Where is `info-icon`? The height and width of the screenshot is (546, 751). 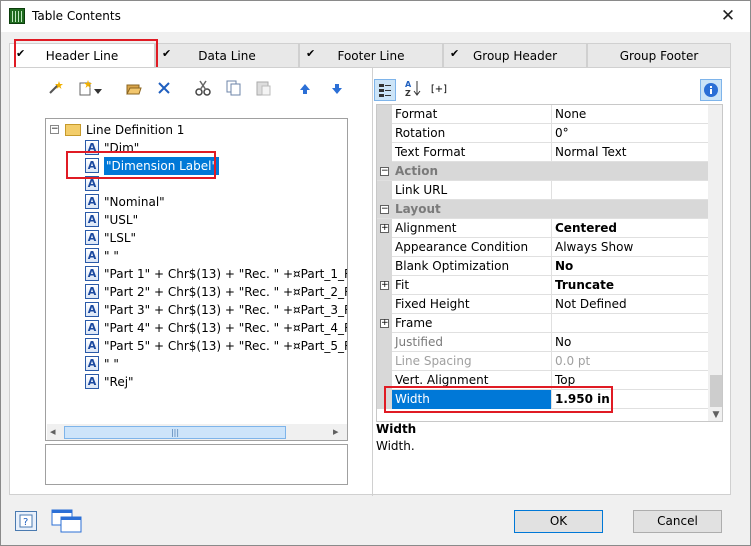
info-icon is located at coordinates (711, 90).